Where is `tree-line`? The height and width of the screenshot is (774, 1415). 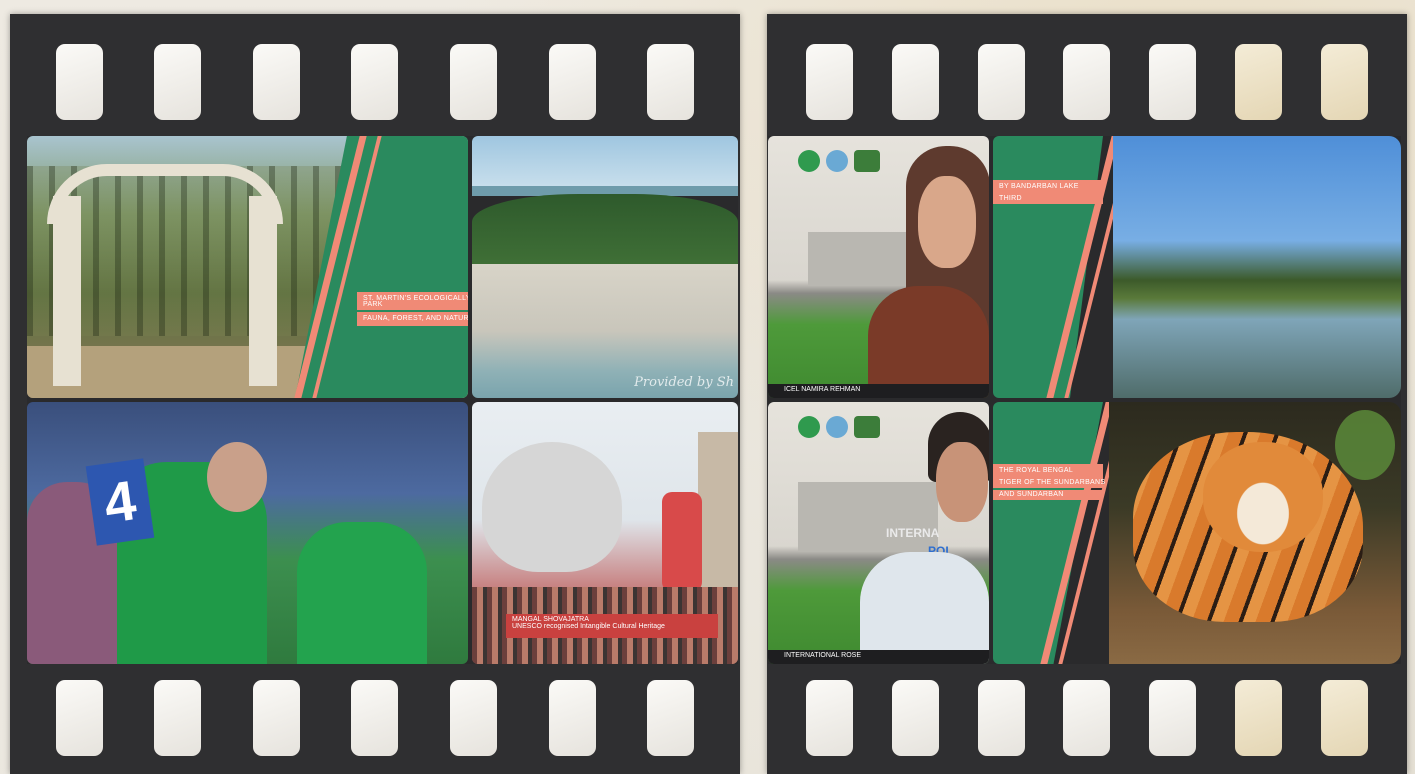 tree-line is located at coordinates (605, 229).